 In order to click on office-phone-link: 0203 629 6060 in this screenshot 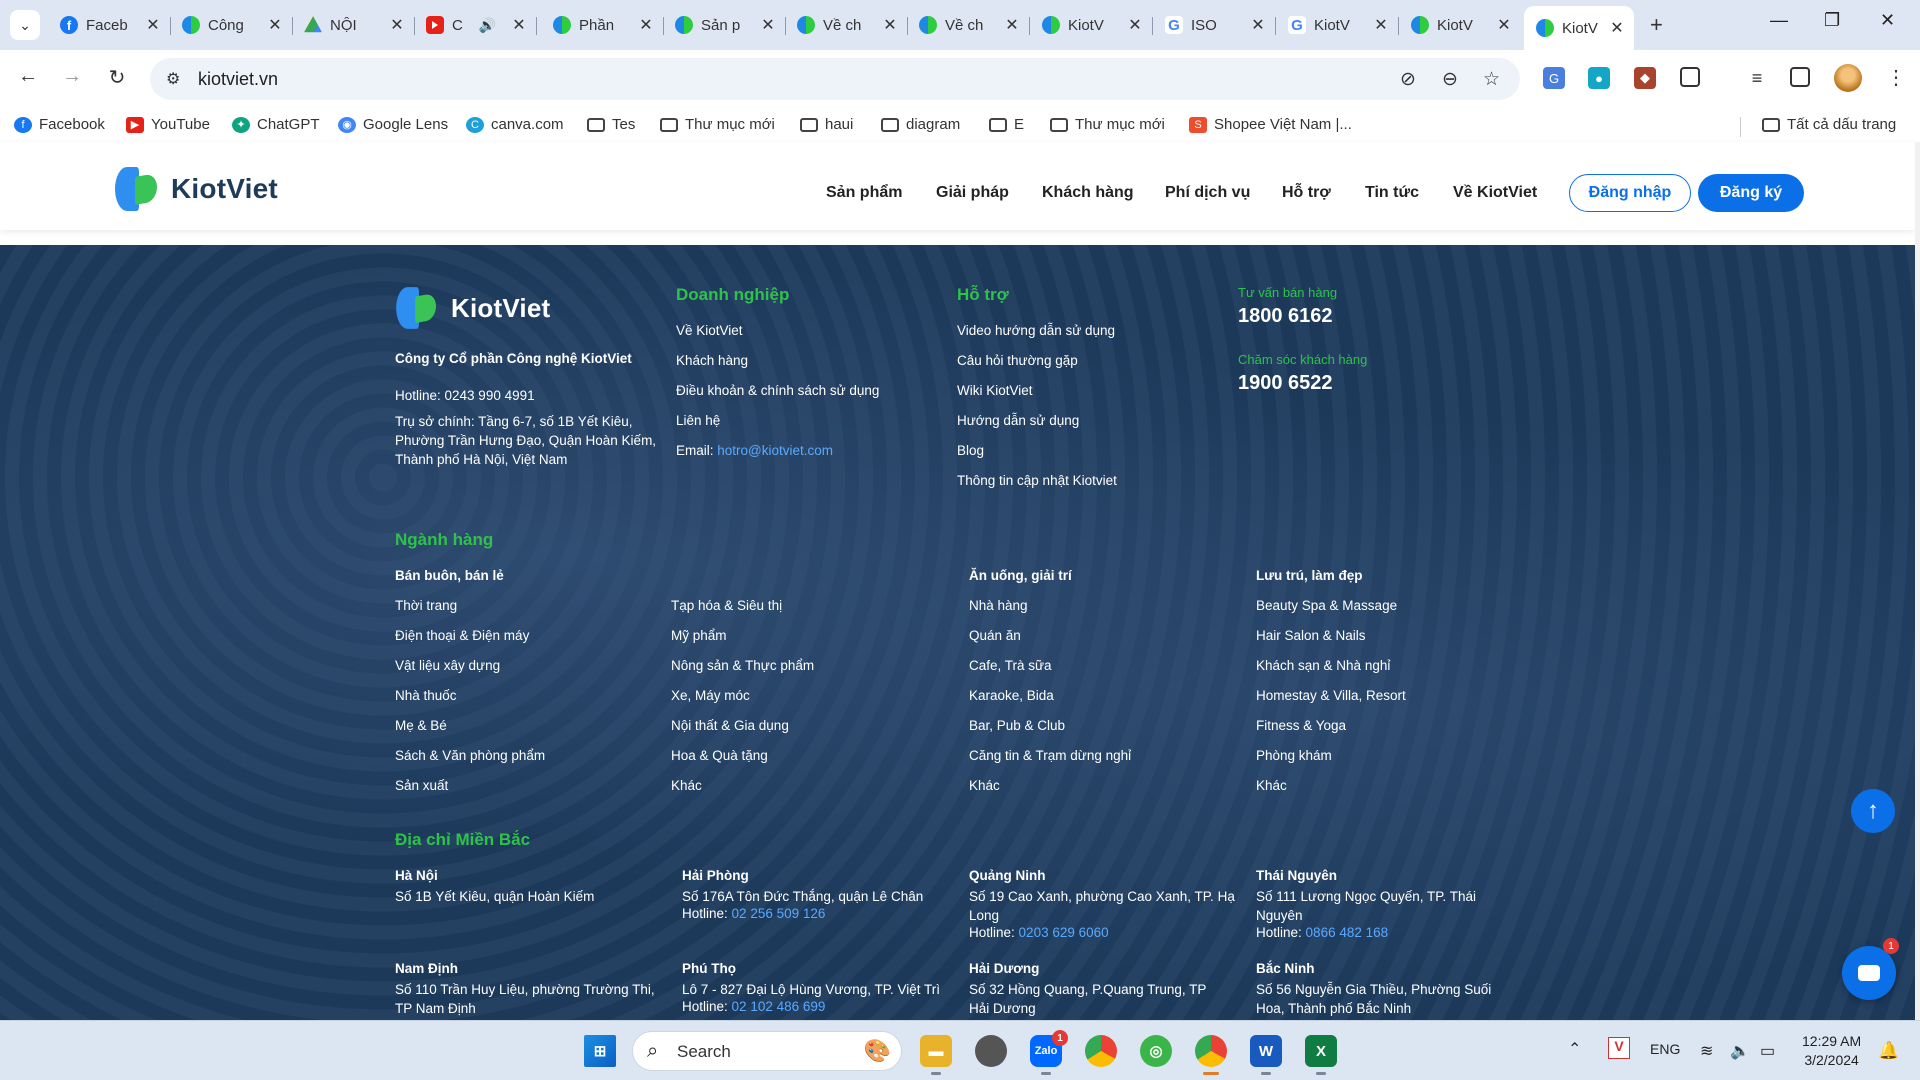, I will do `click(1064, 932)`.